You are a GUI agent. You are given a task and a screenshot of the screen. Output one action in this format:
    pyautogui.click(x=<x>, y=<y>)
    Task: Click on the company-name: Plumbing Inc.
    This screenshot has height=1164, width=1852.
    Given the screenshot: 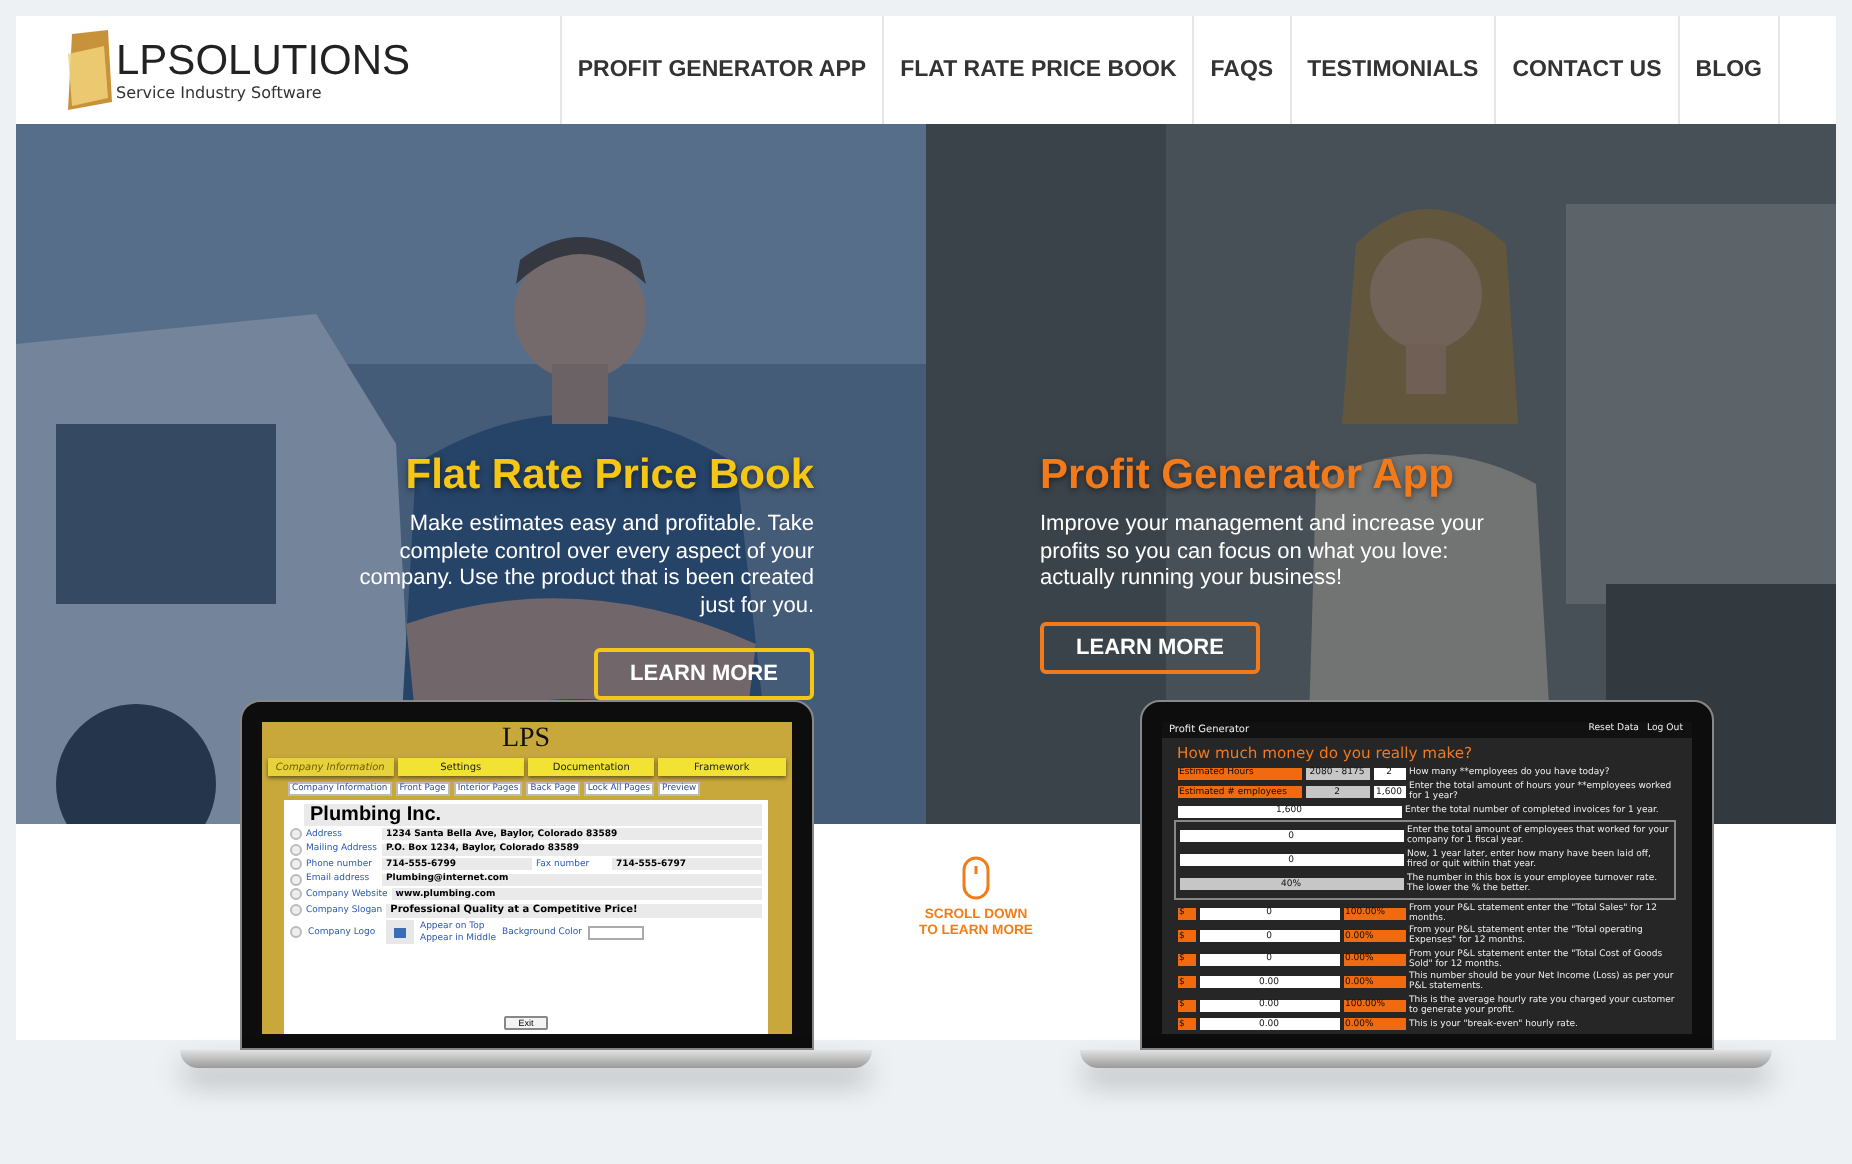 What is the action you would take?
    pyautogui.click(x=533, y=814)
    